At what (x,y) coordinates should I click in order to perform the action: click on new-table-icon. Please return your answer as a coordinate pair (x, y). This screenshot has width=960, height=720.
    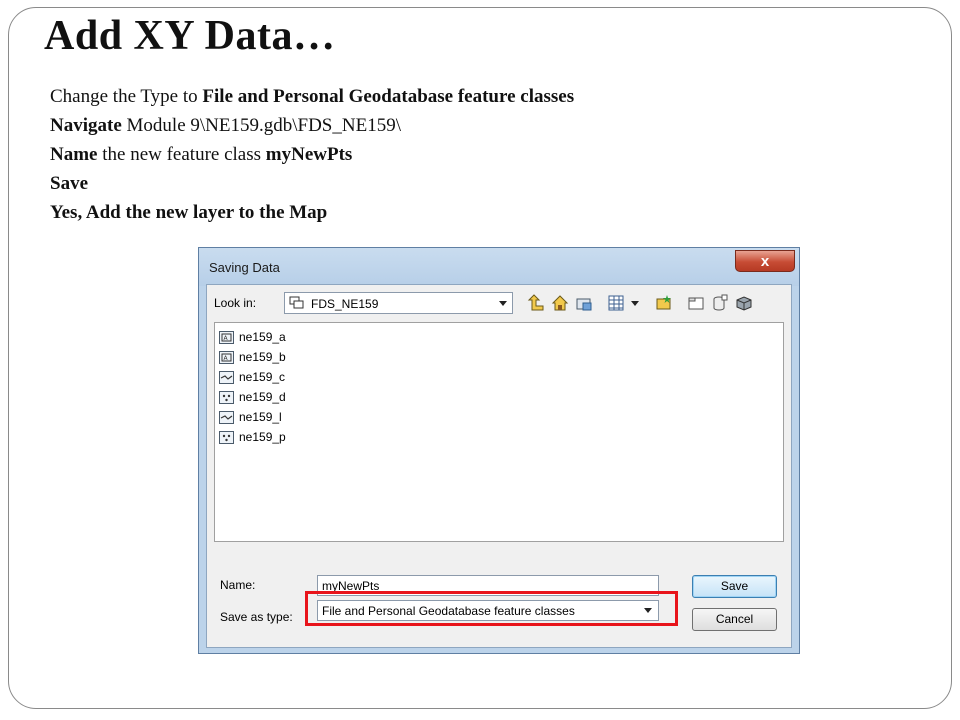
    Looking at the image, I should click on (720, 302).